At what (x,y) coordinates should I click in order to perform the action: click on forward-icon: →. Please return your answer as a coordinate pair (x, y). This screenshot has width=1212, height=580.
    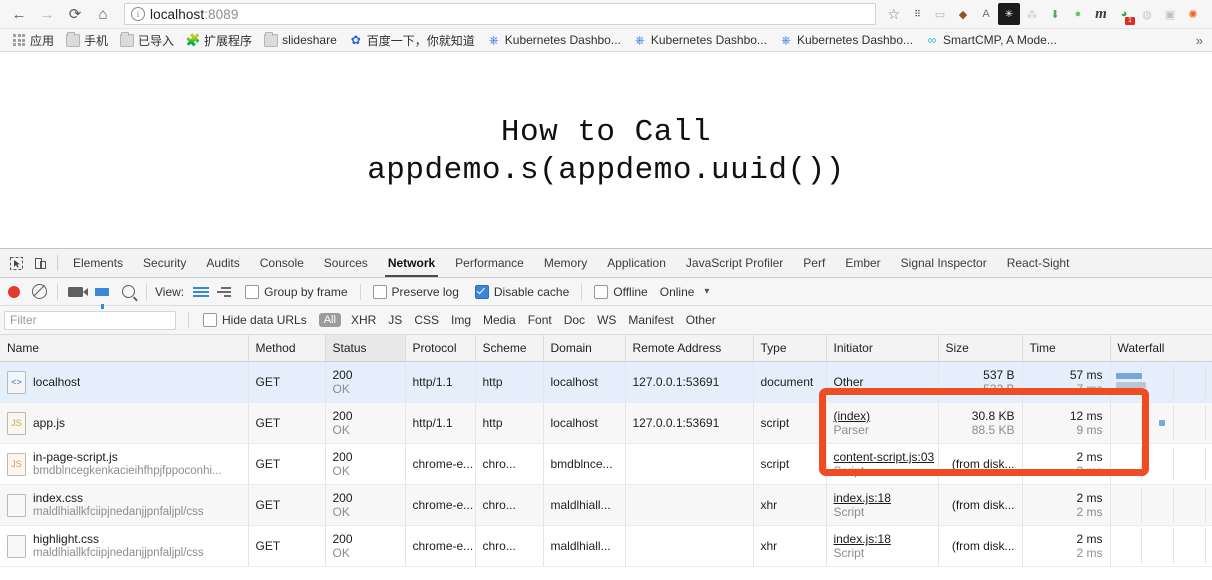
    Looking at the image, I should click on (47, 14).